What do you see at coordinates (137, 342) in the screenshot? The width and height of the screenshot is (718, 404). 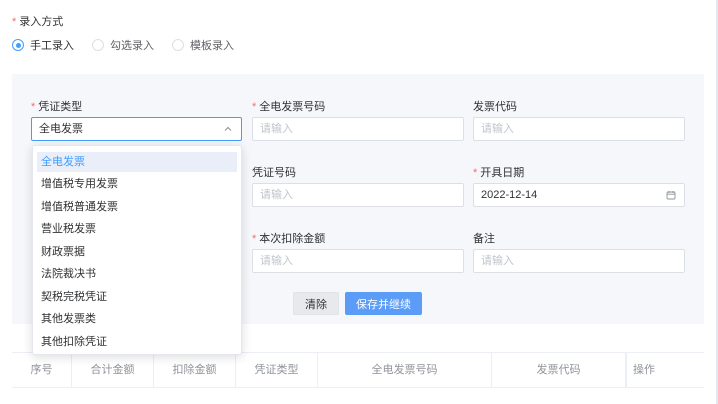 I see `dropdown-option: 其他扣除凭证` at bounding box center [137, 342].